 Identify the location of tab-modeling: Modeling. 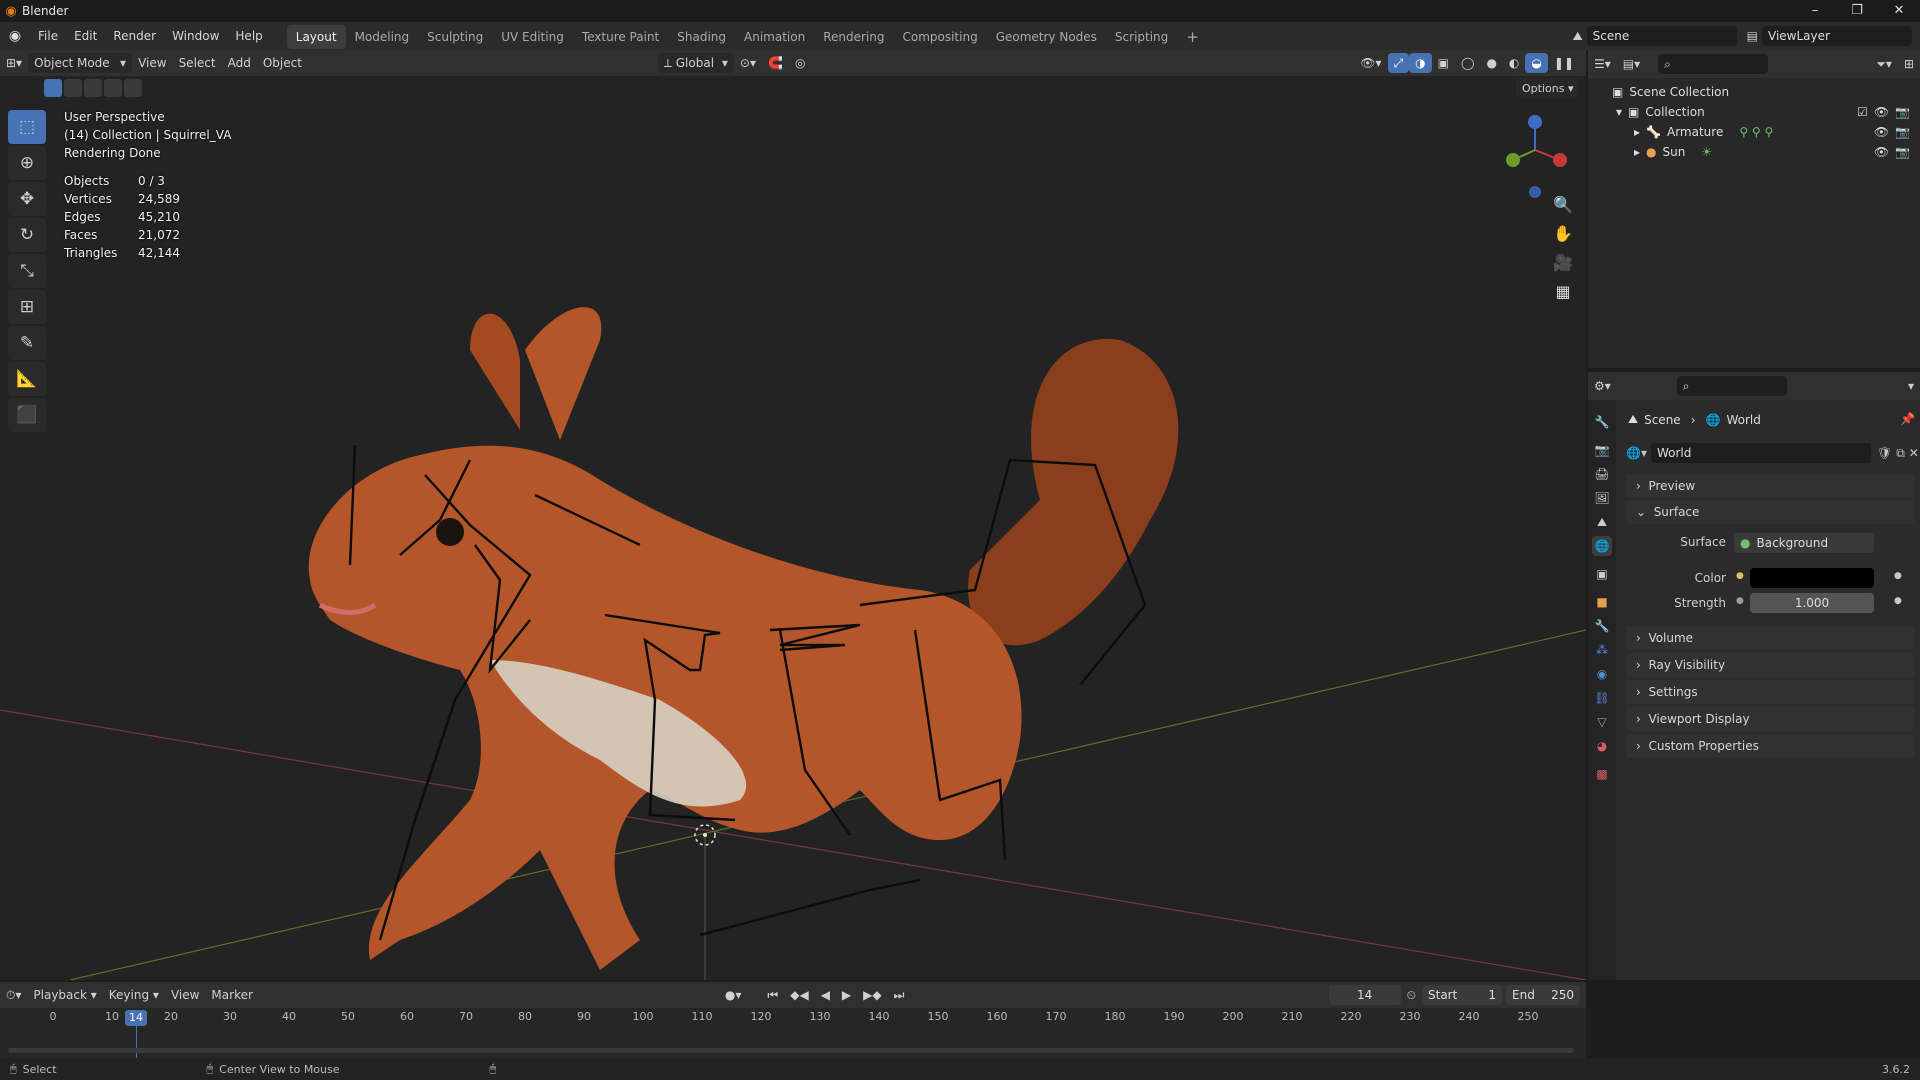
(382, 37).